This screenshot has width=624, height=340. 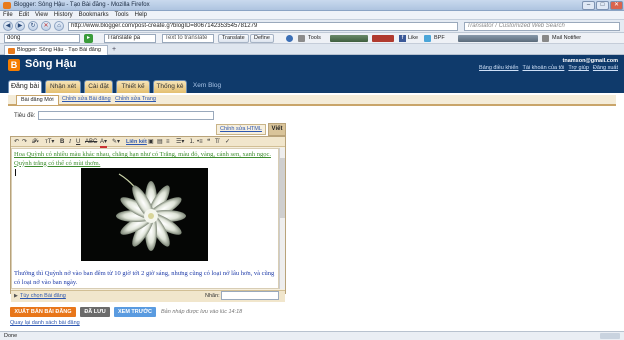 I want to click on remove-format-icon: T̸, so click(x=217, y=142).